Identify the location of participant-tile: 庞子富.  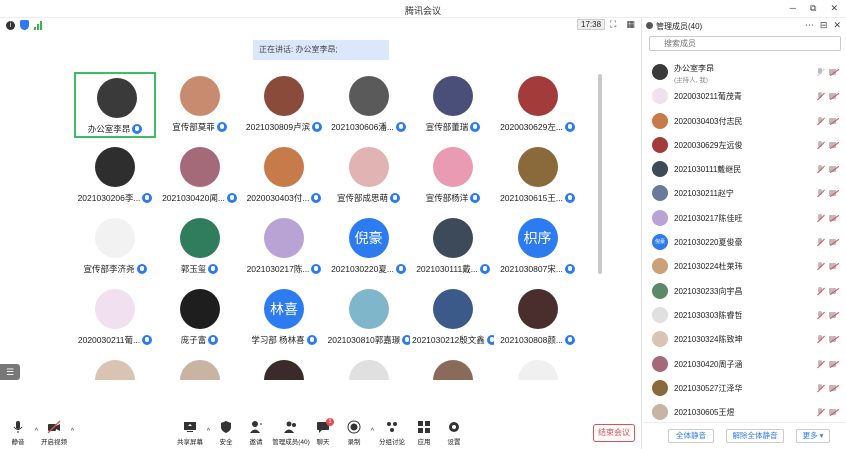
(200, 318).